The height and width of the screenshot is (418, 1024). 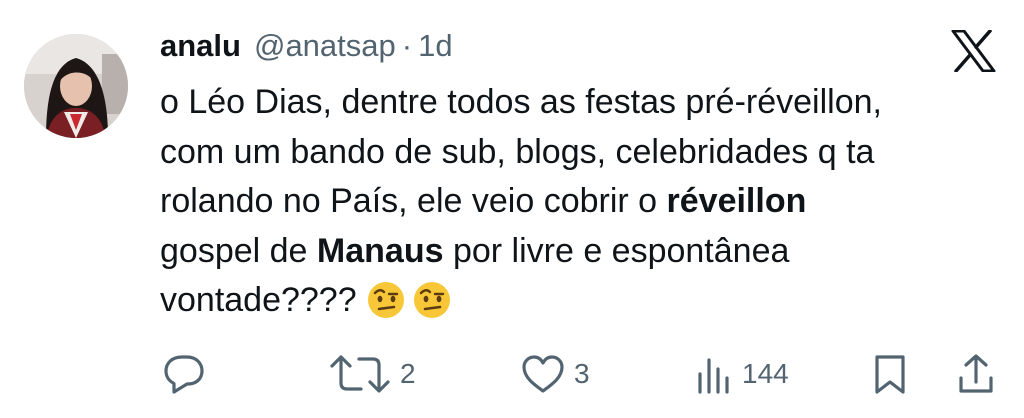 I want to click on tweet-header: analu @anatsap · 1d, so click(x=306, y=53).